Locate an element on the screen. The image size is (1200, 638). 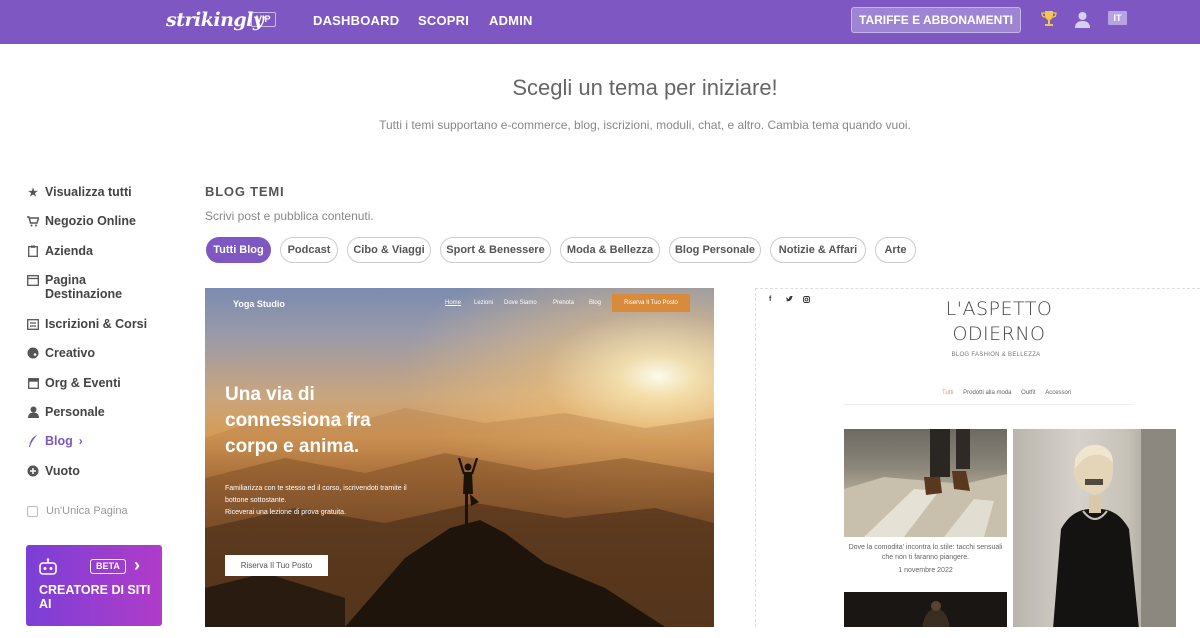
sidebar-item-org-eventi: Org & Eventi is located at coordinates (74, 383).